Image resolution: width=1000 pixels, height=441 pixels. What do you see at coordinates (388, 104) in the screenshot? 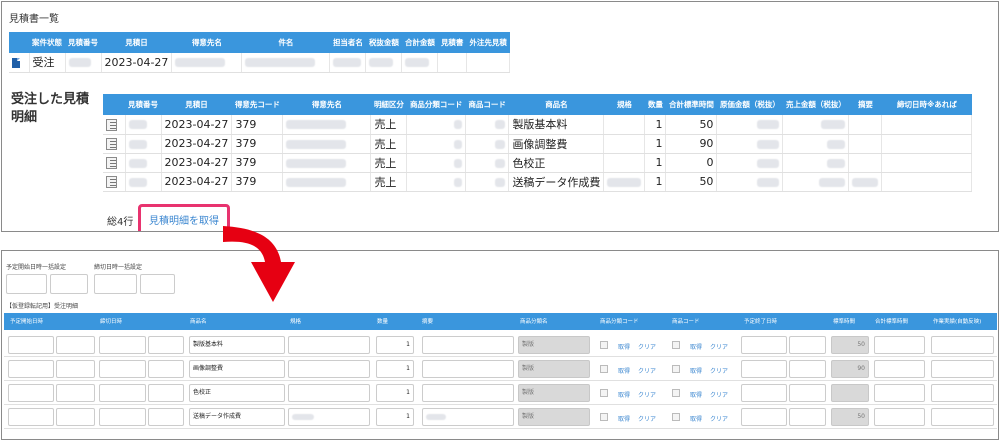
I see `col-header: 明細区分` at bounding box center [388, 104].